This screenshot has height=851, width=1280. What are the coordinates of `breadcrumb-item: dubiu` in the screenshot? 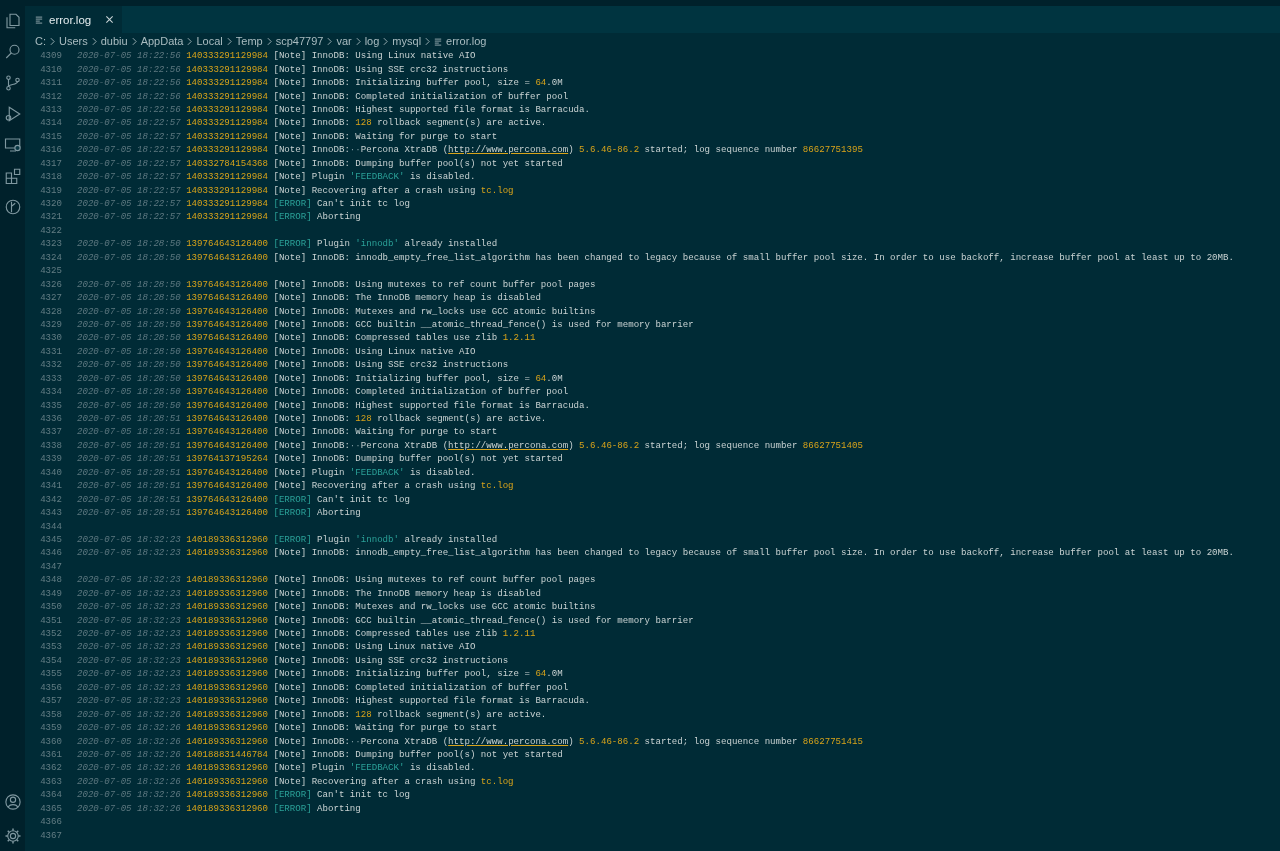 It's located at (114, 41).